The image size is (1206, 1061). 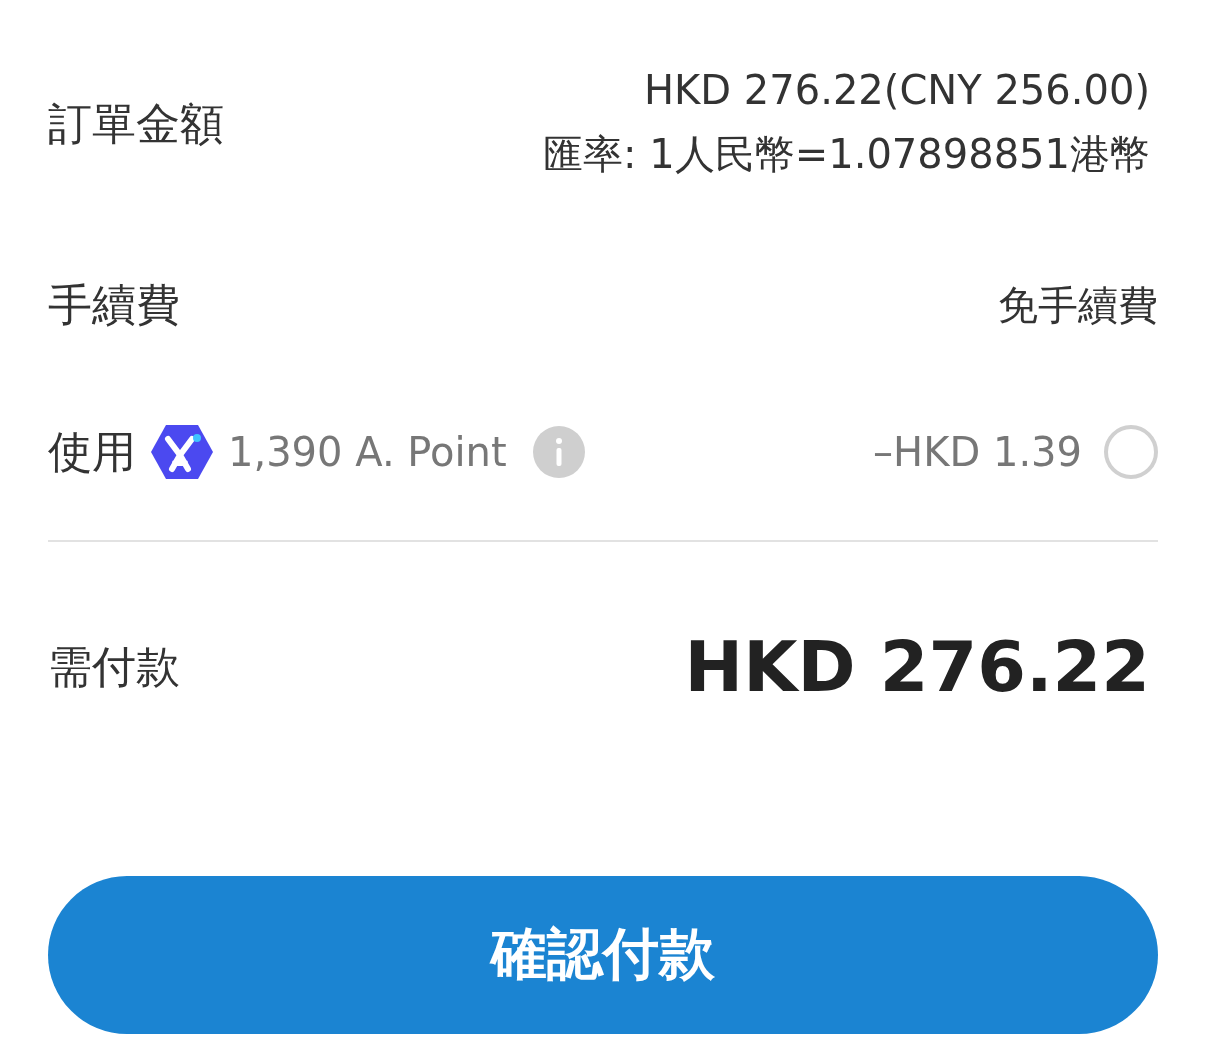 I want to click on points-amount: 1,390 A. Point, so click(x=367, y=452).